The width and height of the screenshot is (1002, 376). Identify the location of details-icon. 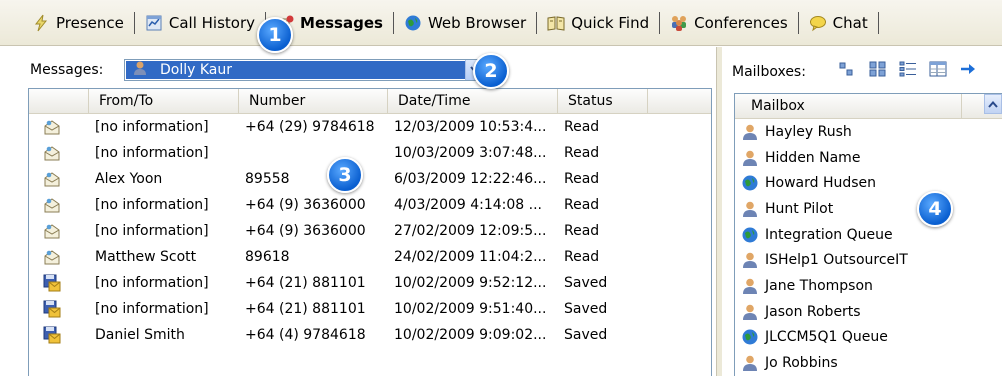
(938, 69).